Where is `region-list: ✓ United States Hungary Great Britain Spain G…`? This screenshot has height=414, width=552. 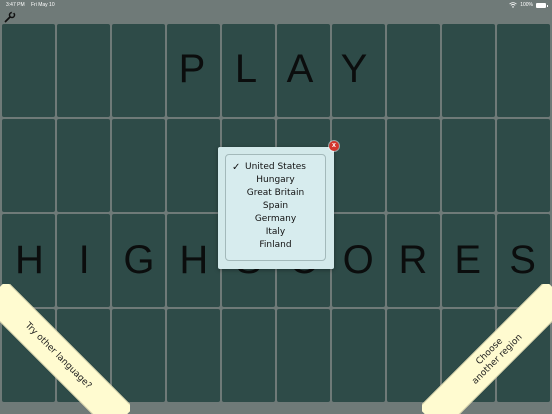 region-list: ✓ United States Hungary Great Britain Spain G… is located at coordinates (275, 207).